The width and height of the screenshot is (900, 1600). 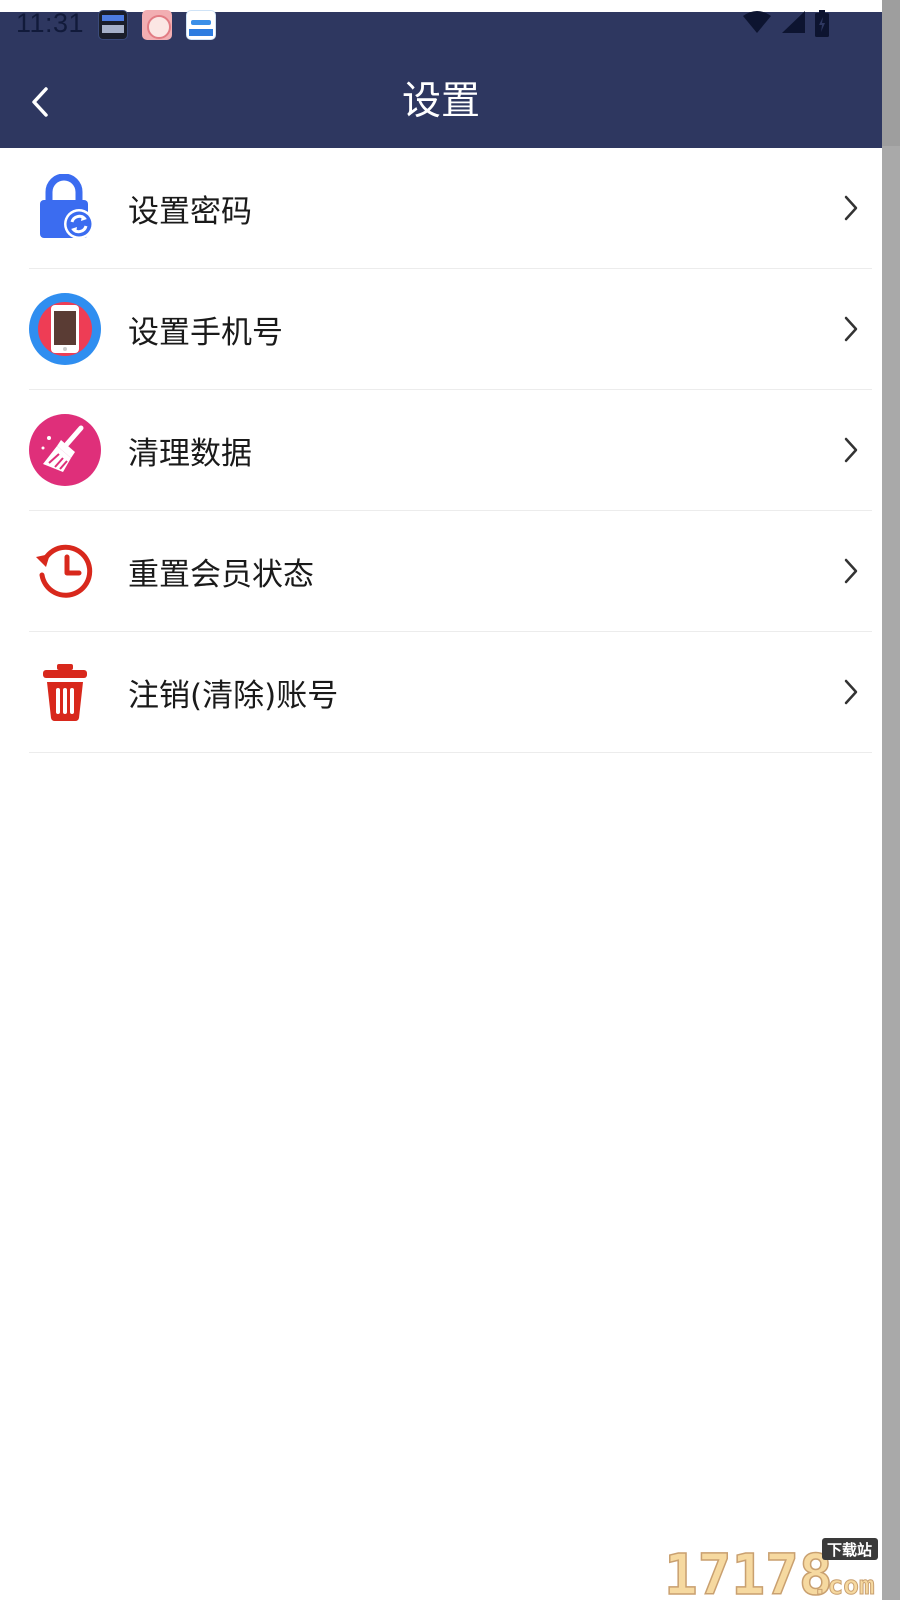 I want to click on settings-item-label: 清理数据, so click(x=190, y=453).